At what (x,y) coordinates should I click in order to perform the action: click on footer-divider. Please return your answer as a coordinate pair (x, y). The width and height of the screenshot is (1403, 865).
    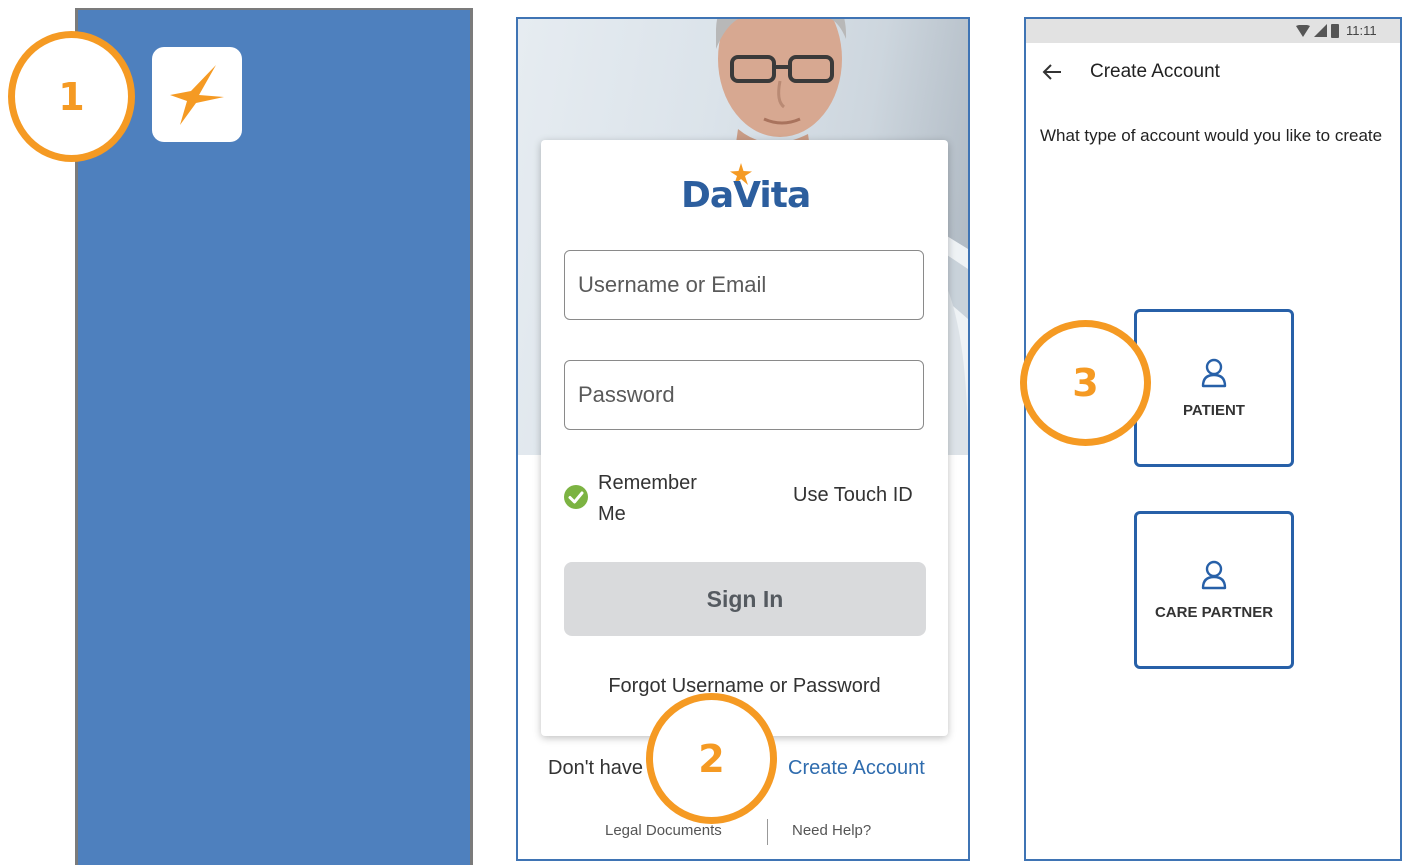
    Looking at the image, I should click on (767, 832).